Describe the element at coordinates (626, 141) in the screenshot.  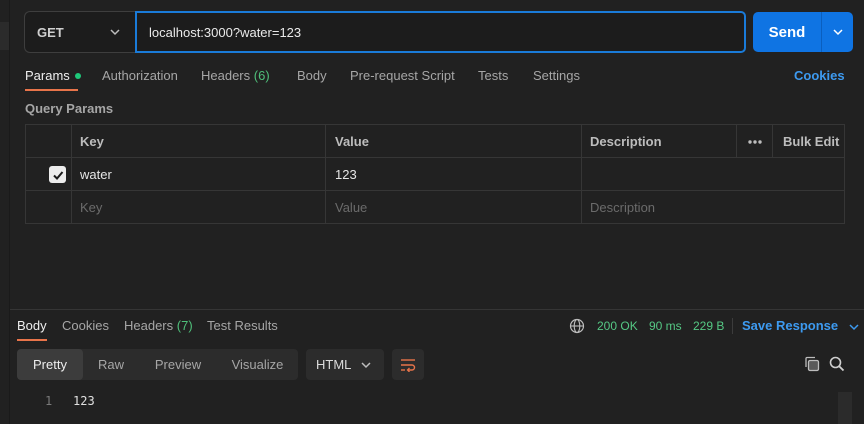
I see `column-header-description: Description` at that location.